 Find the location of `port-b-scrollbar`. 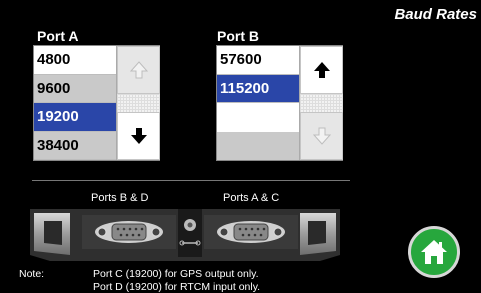

port-b-scrollbar is located at coordinates (321, 103).